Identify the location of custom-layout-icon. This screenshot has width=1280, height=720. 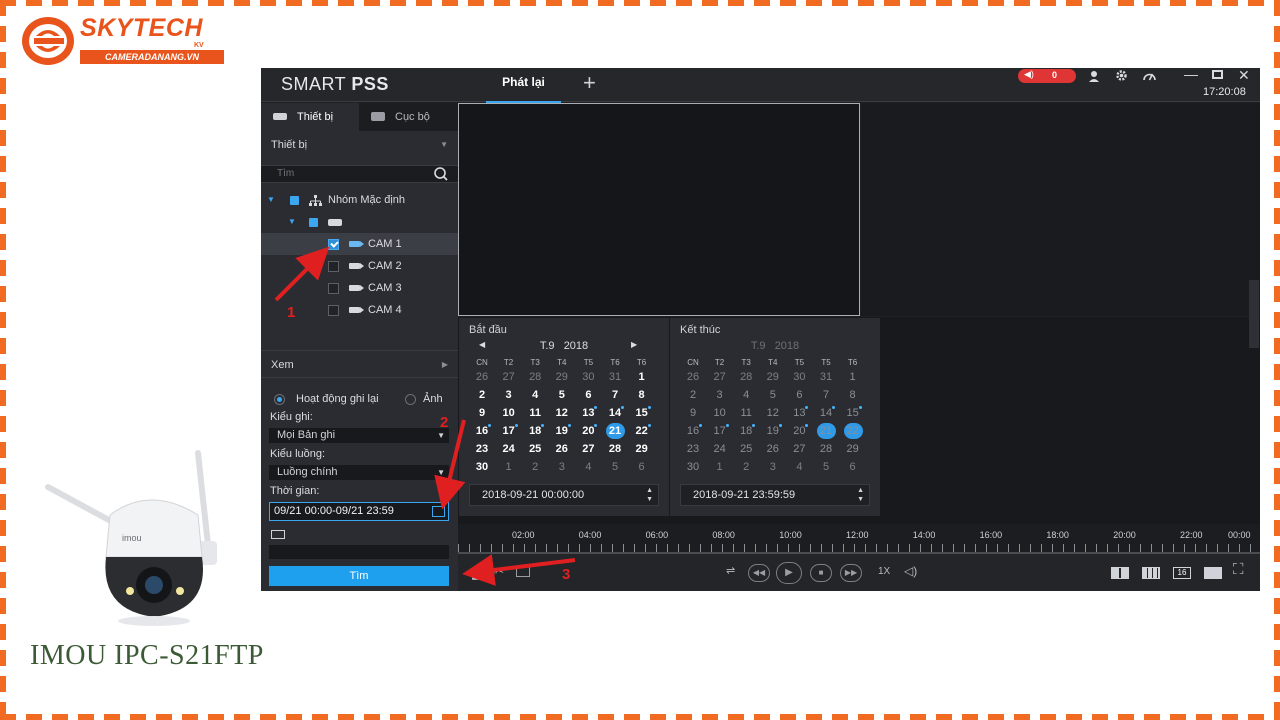
(1213, 573).